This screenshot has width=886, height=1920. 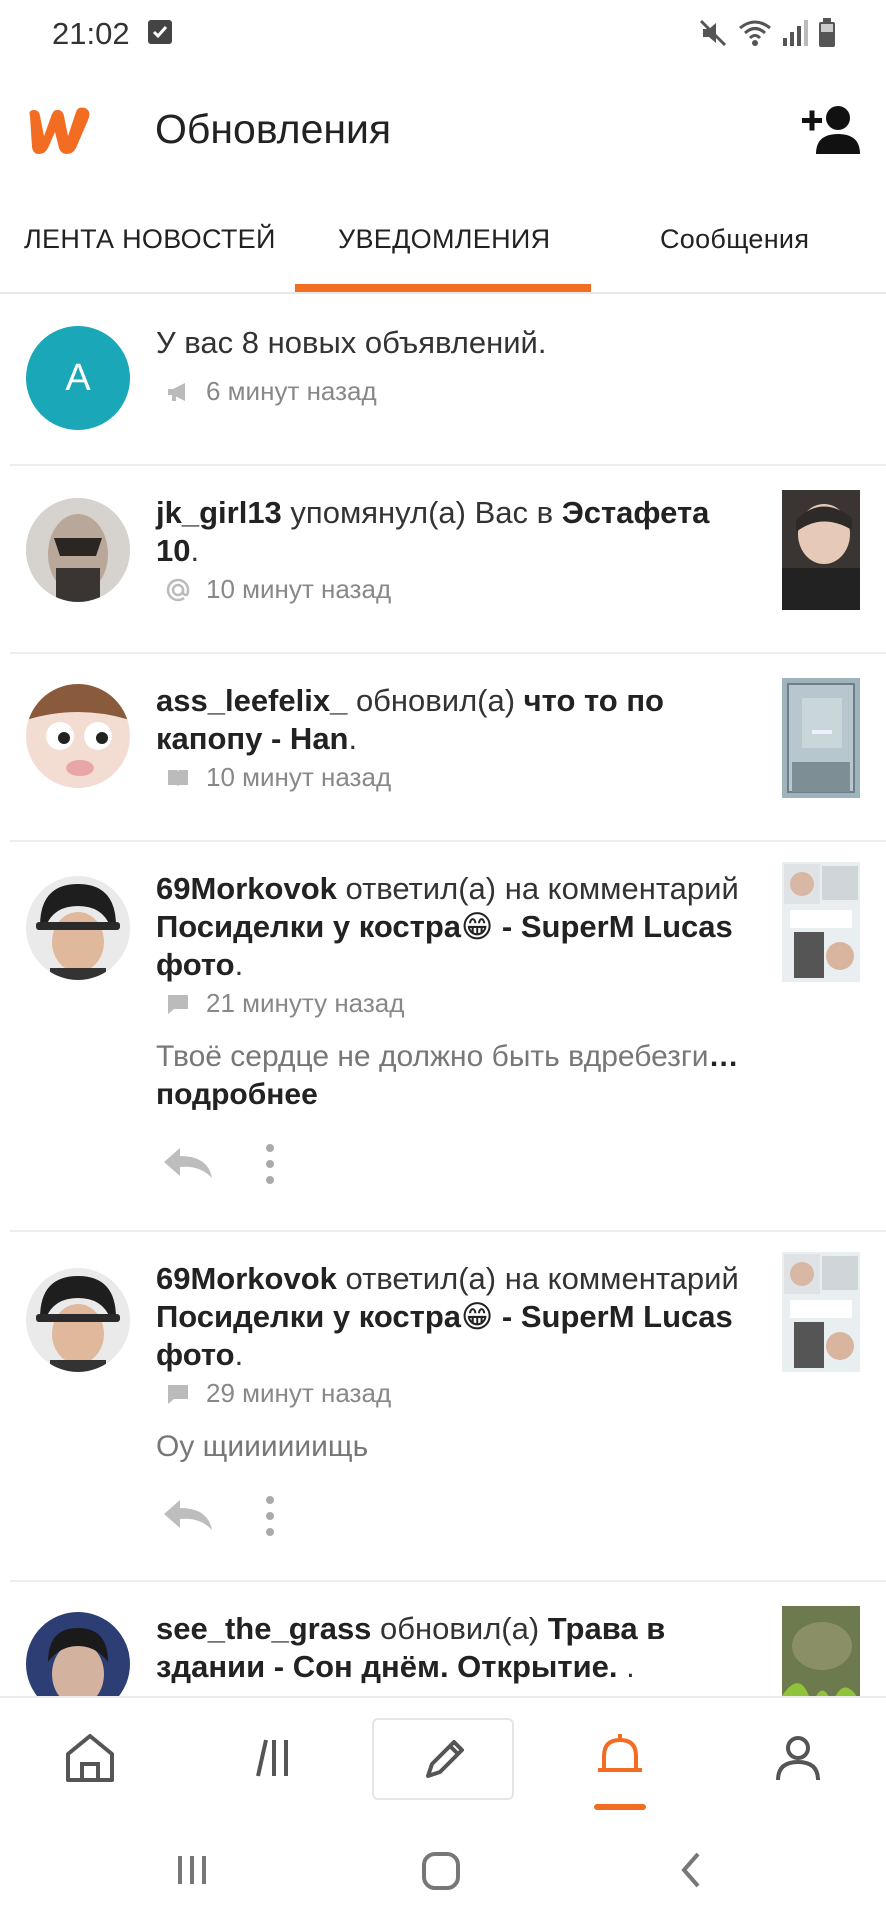 I want to click on system-home-icon, so click(x=441, y=1871).